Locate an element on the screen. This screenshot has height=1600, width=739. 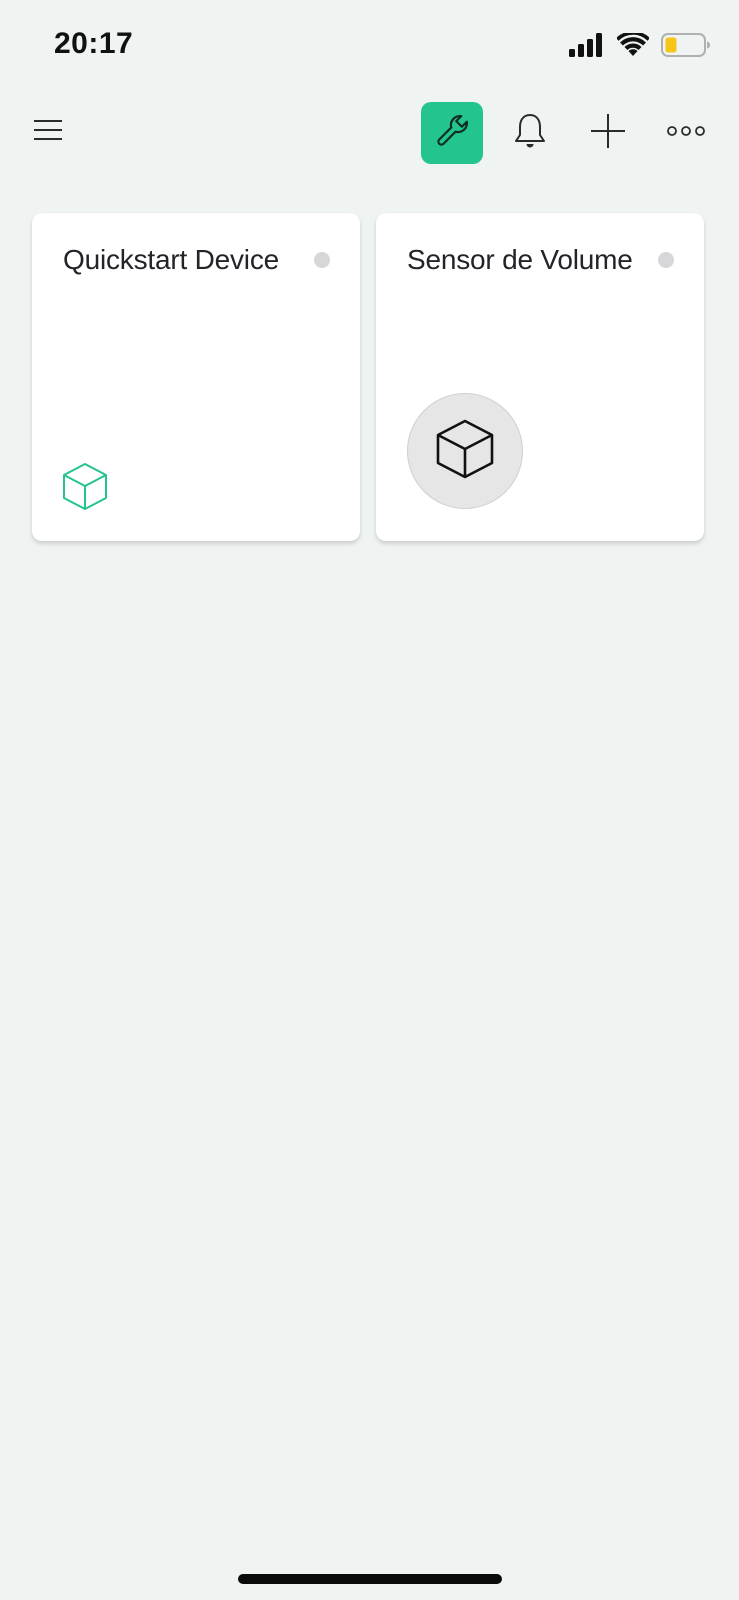
top-toolbar is located at coordinates (369, 133).